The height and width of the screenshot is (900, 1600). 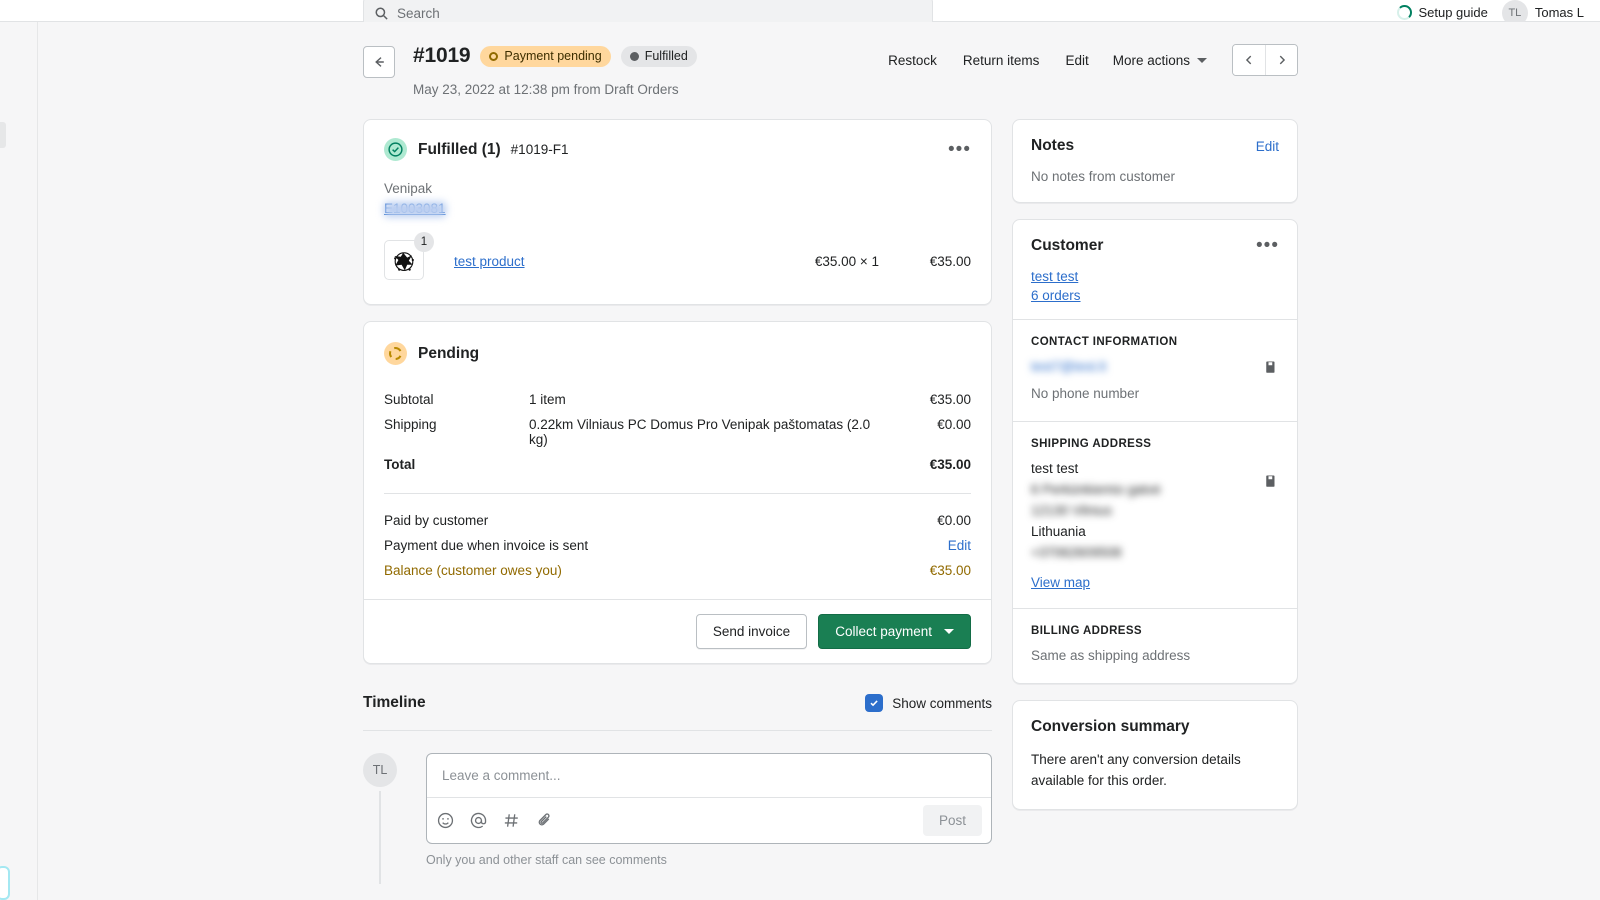 What do you see at coordinates (1056, 295) in the screenshot?
I see `customer-orders-link: 6 orders` at bounding box center [1056, 295].